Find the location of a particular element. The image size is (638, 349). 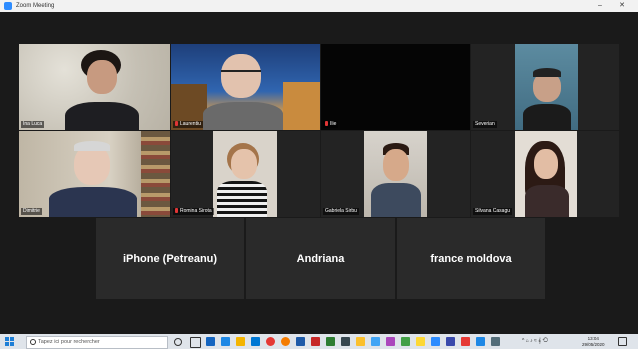

mail-icon is located at coordinates (225, 341).